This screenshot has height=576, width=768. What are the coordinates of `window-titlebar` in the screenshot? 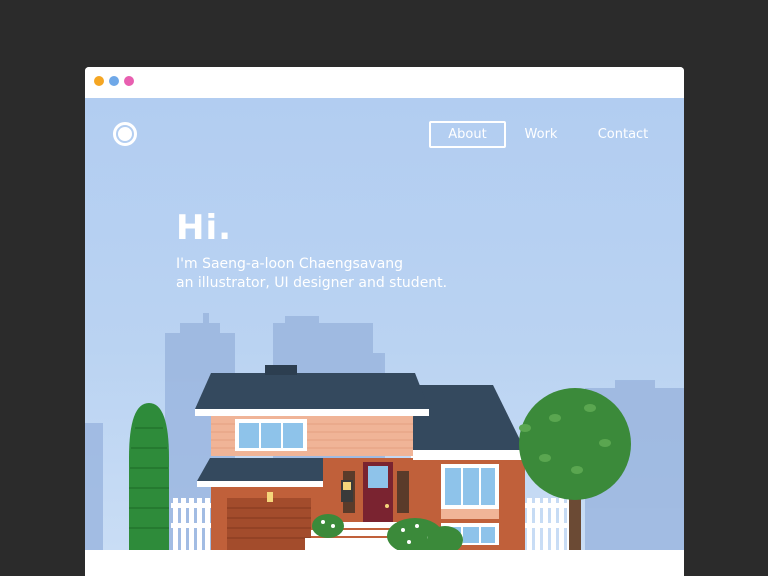 It's located at (384, 82).